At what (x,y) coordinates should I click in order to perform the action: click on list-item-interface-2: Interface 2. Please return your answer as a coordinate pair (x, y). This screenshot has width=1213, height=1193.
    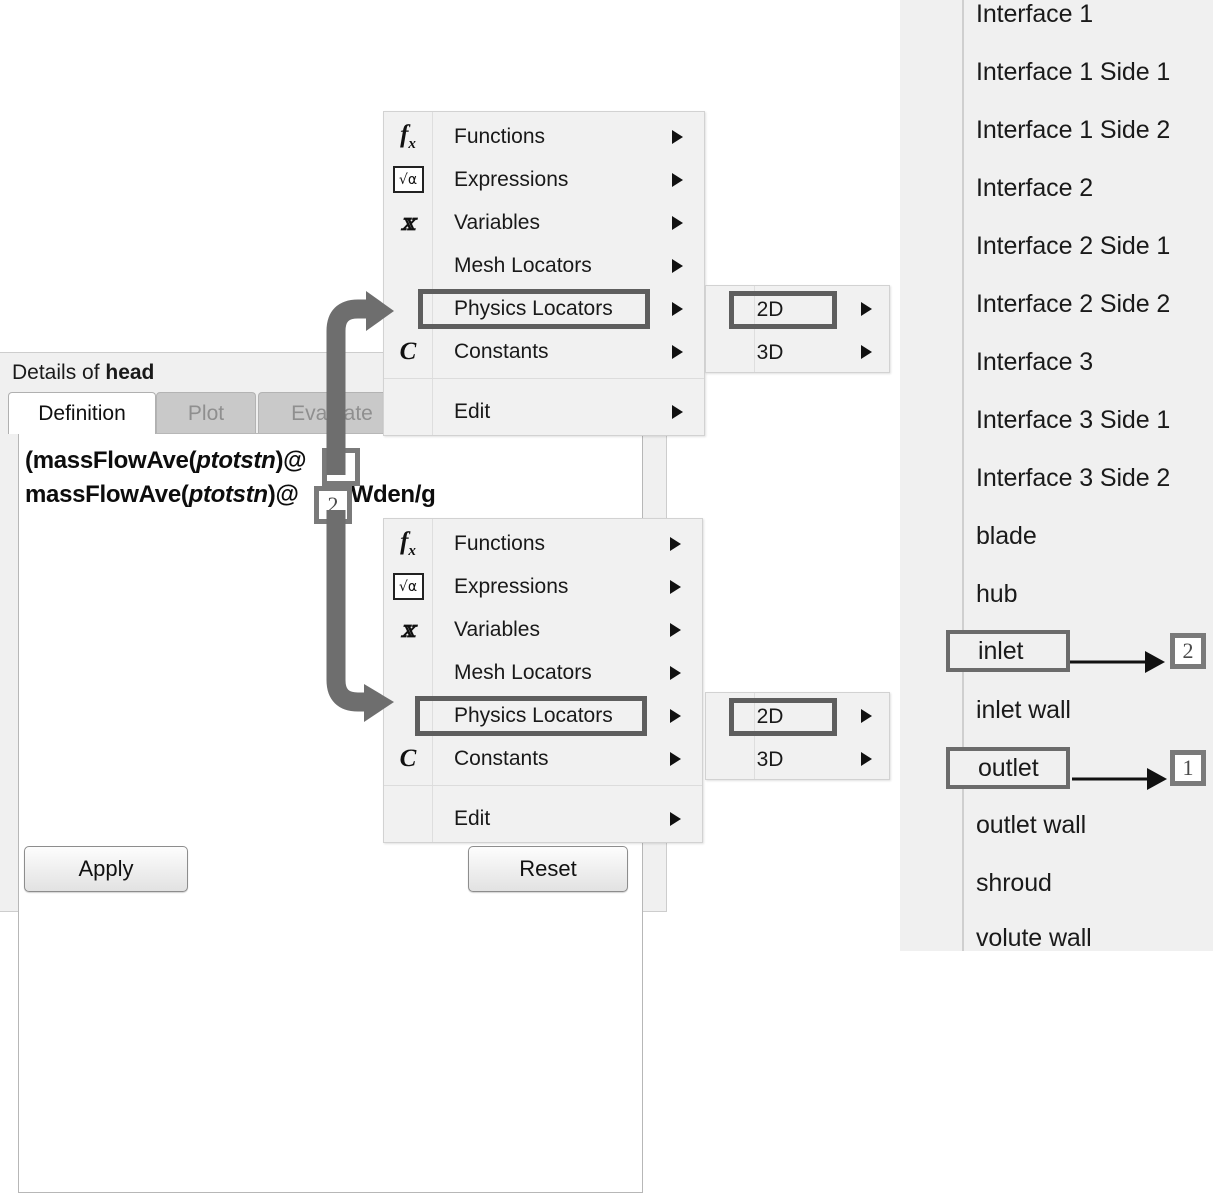
    Looking at the image, I should click on (1034, 188).